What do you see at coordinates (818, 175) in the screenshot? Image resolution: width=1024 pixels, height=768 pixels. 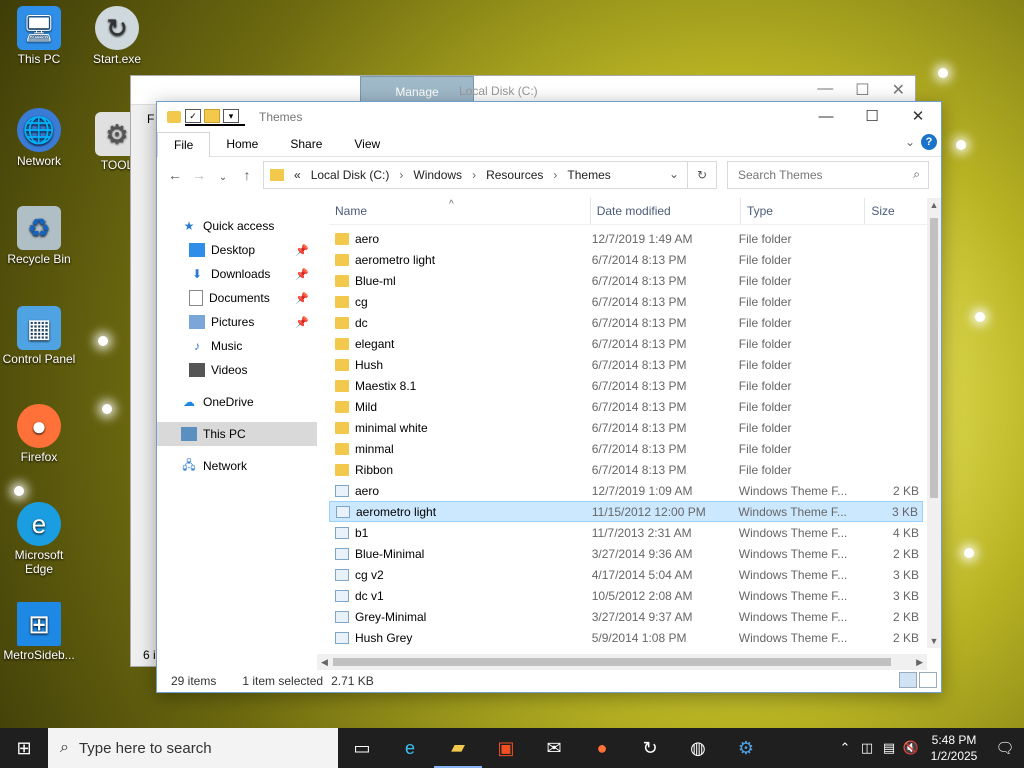 I see `search-input` at bounding box center [818, 175].